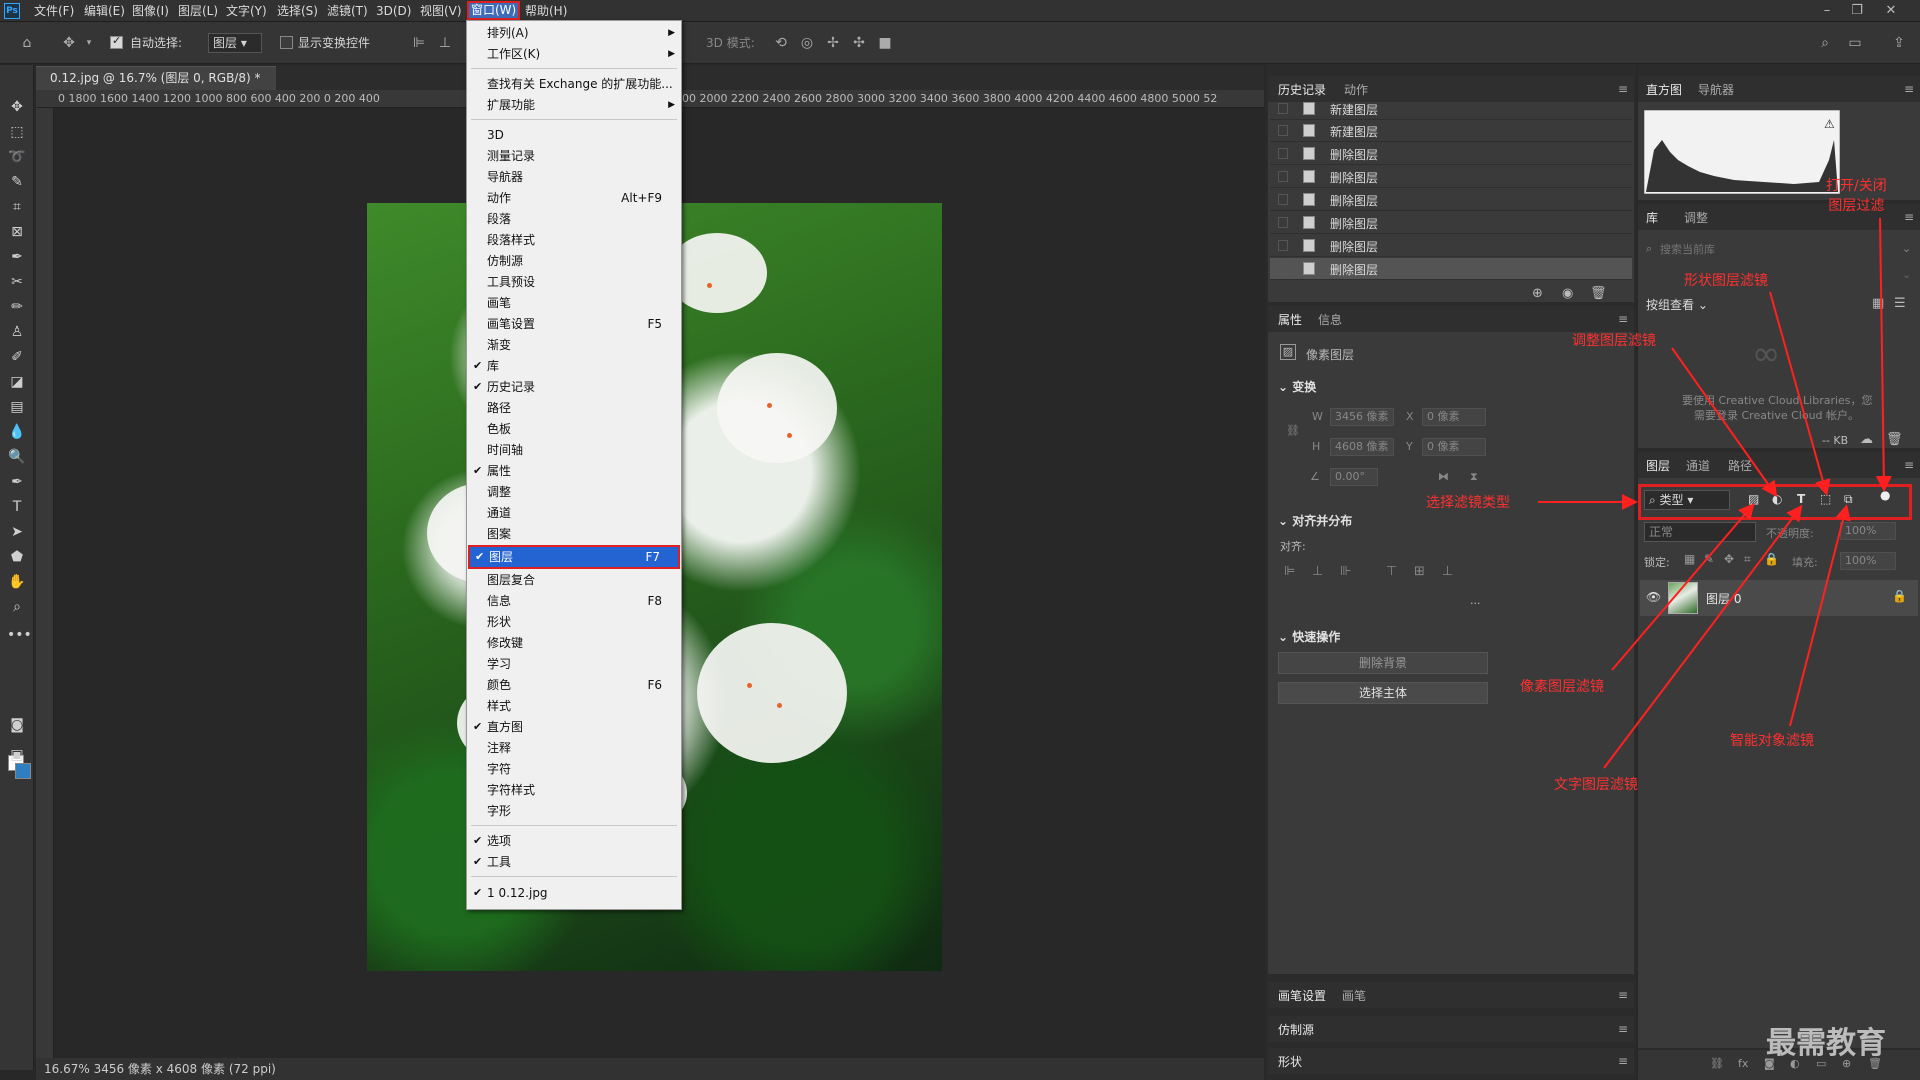 The width and height of the screenshot is (1920, 1080). I want to click on arrow-toggle-filter, so click(1883, 354).